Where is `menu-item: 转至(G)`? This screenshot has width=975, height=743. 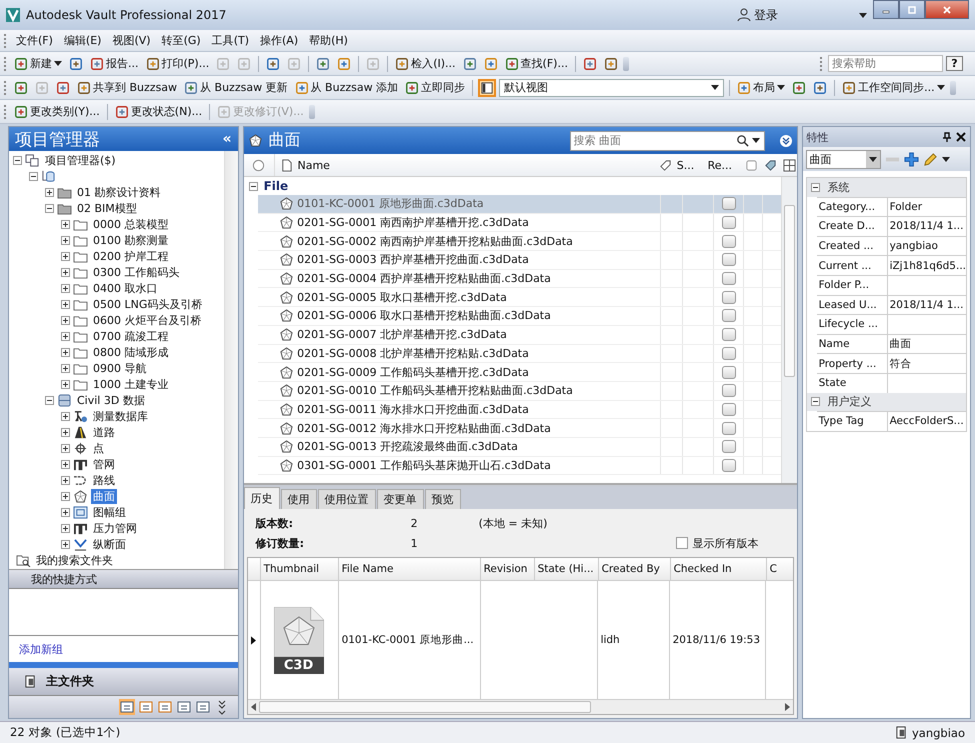
menu-item: 转至(G) is located at coordinates (181, 40).